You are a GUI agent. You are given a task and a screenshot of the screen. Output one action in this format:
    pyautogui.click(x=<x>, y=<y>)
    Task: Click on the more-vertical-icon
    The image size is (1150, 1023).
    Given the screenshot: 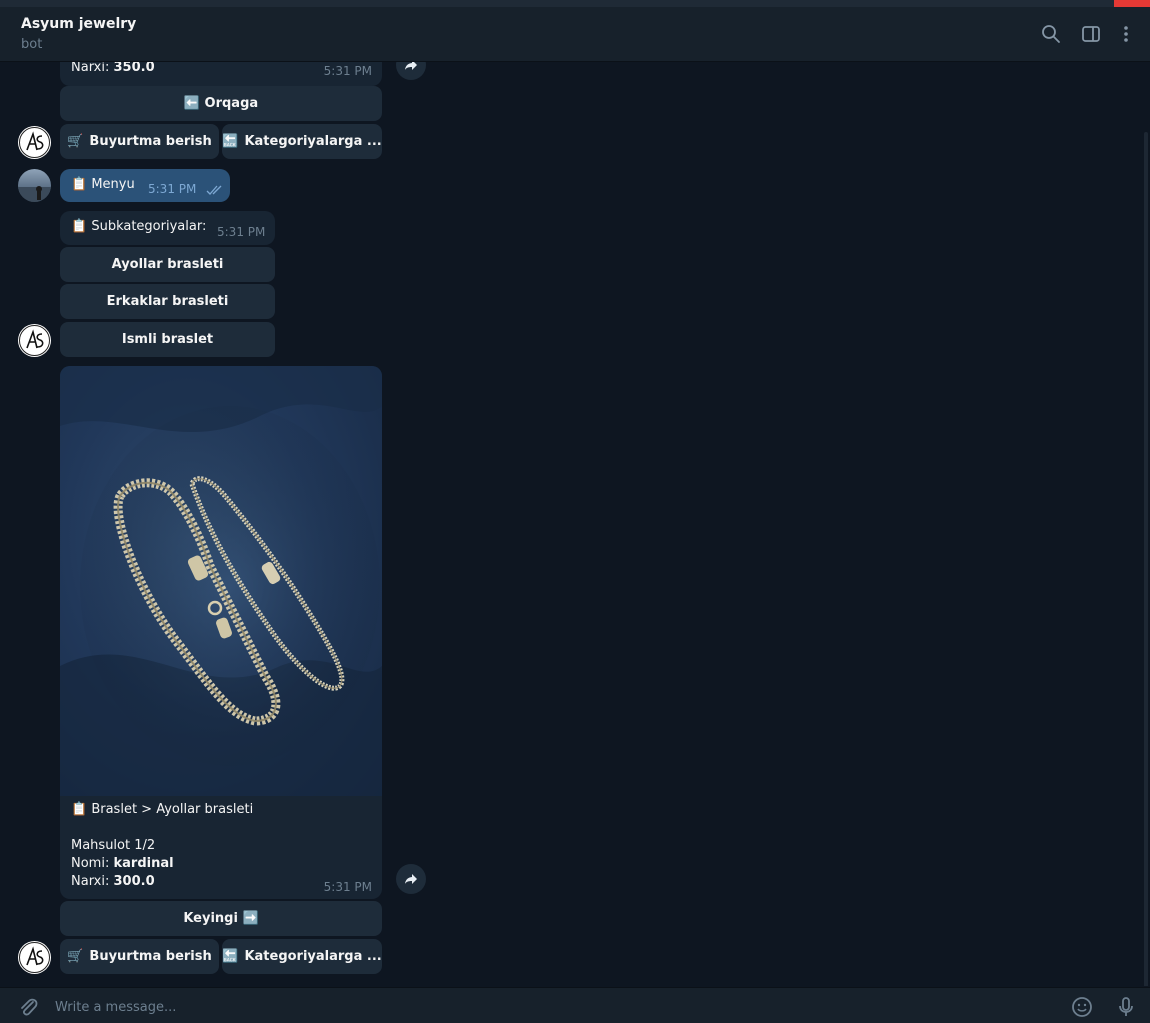 What is the action you would take?
    pyautogui.click(x=1126, y=34)
    